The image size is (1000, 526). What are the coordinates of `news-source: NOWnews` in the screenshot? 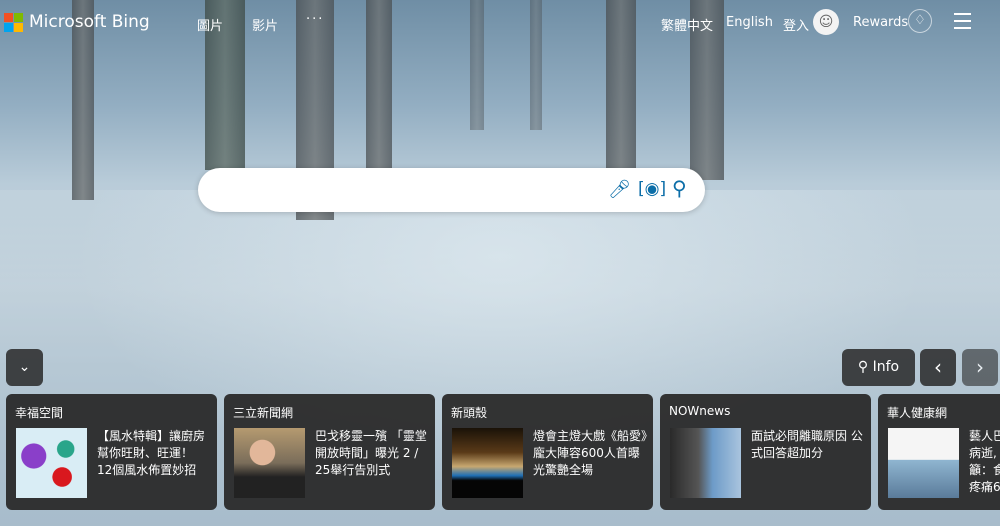 It's located at (700, 411).